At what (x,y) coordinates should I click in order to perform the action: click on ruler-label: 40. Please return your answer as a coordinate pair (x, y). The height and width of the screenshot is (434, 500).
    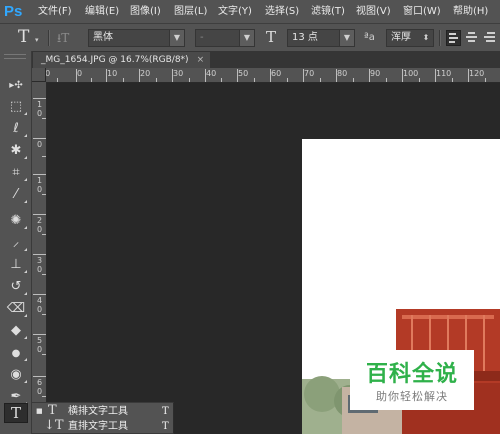
    Looking at the image, I should click on (39, 305).